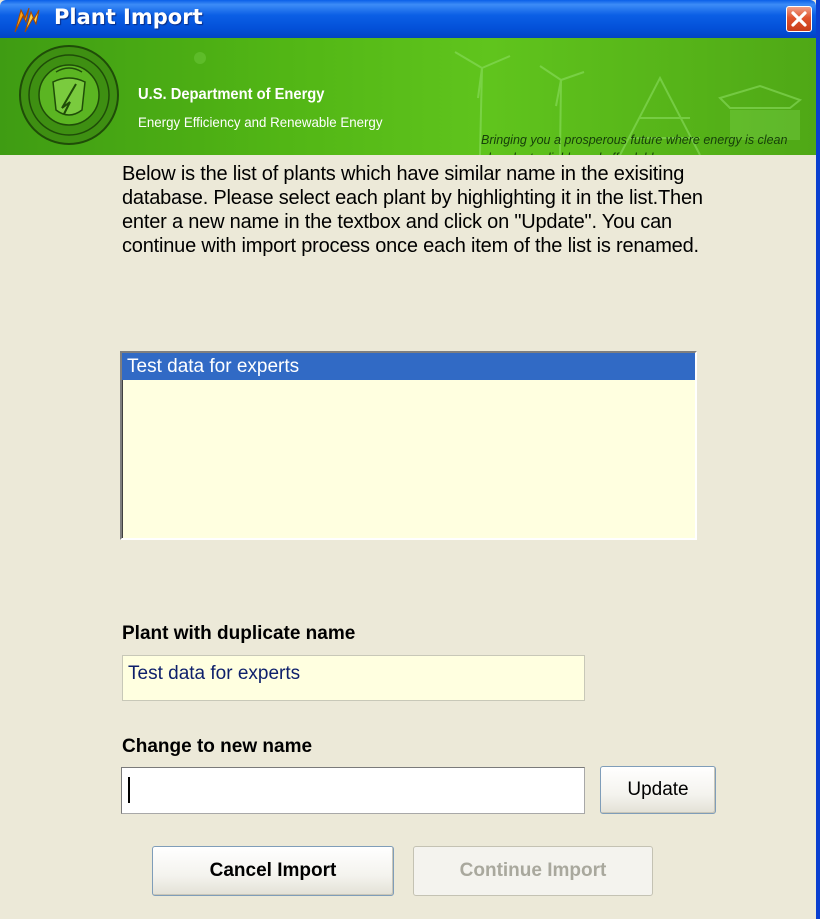  Describe the element at coordinates (239, 633) in the screenshot. I see `duplicate-name-label: Plant with duplicate name` at that location.